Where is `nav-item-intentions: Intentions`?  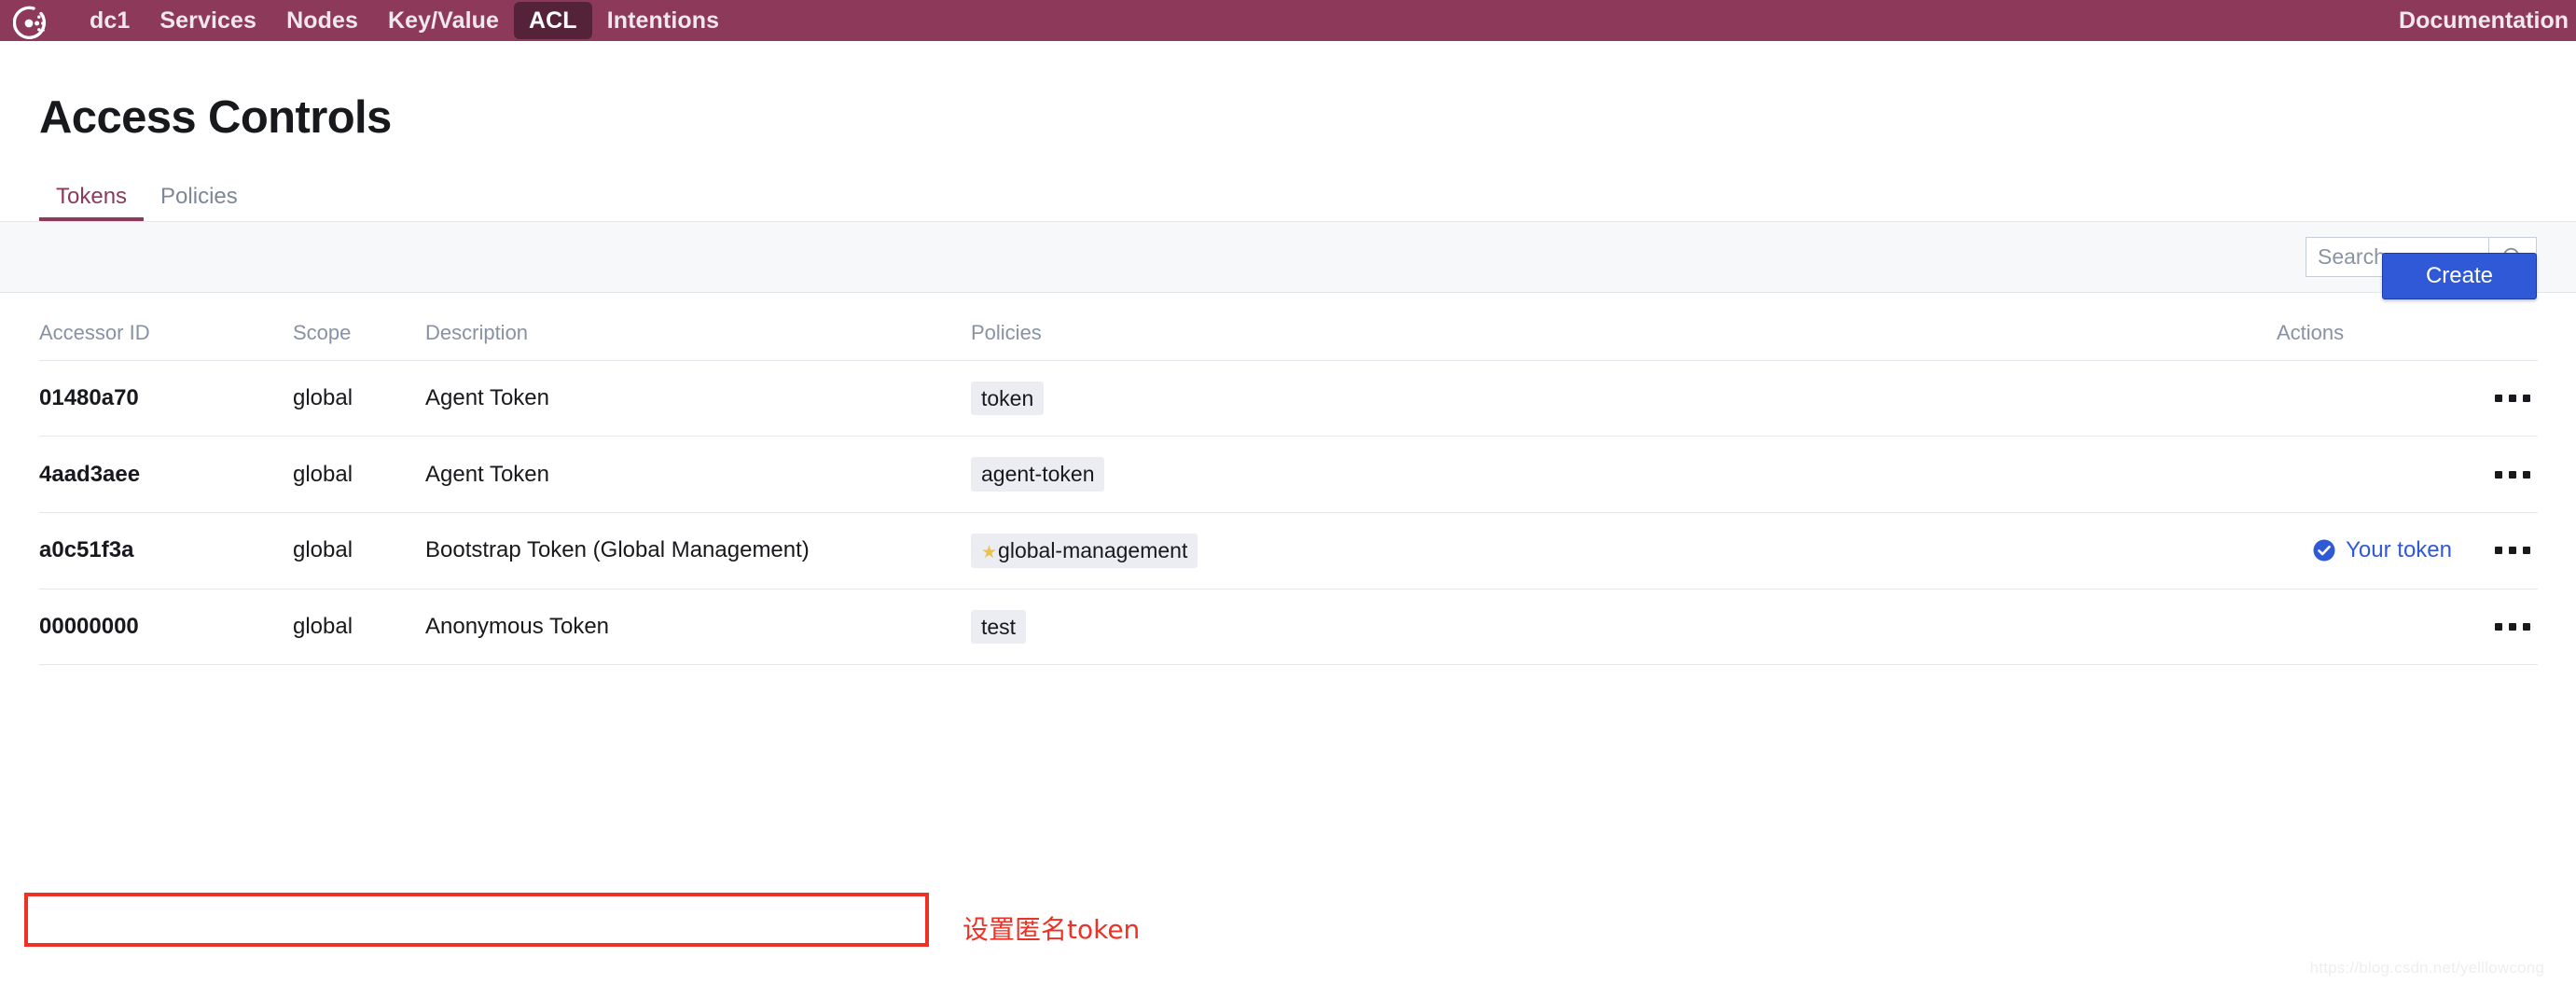 nav-item-intentions: Intentions is located at coordinates (663, 20).